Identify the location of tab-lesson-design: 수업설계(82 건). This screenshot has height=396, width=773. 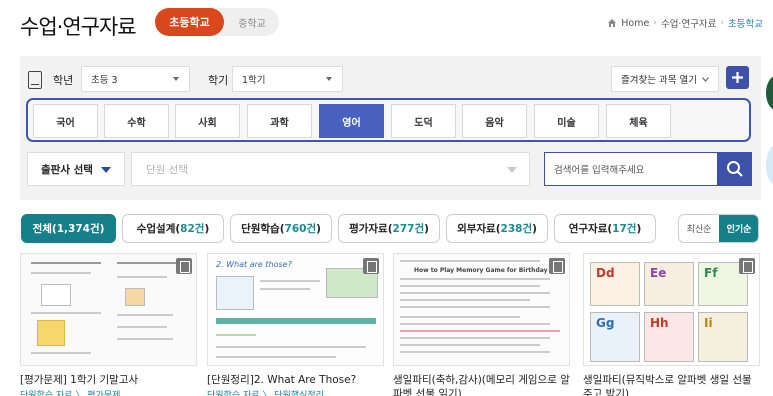
(173, 228).